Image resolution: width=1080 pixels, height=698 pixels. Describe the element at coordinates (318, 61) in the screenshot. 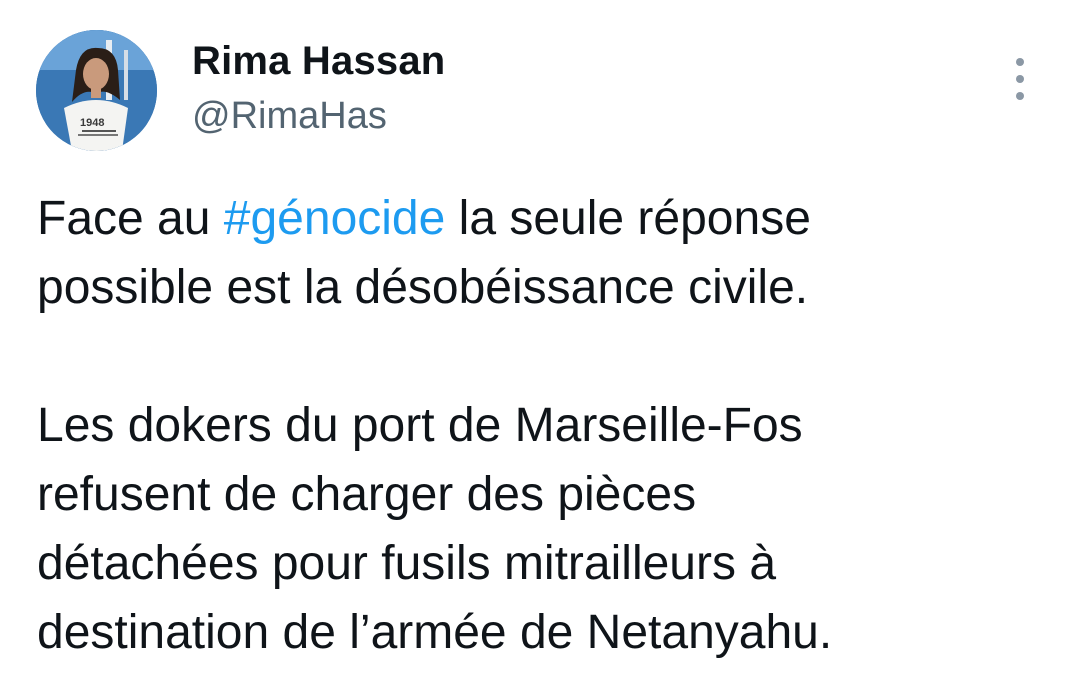

I see `display-name: Rima Hassan` at that location.